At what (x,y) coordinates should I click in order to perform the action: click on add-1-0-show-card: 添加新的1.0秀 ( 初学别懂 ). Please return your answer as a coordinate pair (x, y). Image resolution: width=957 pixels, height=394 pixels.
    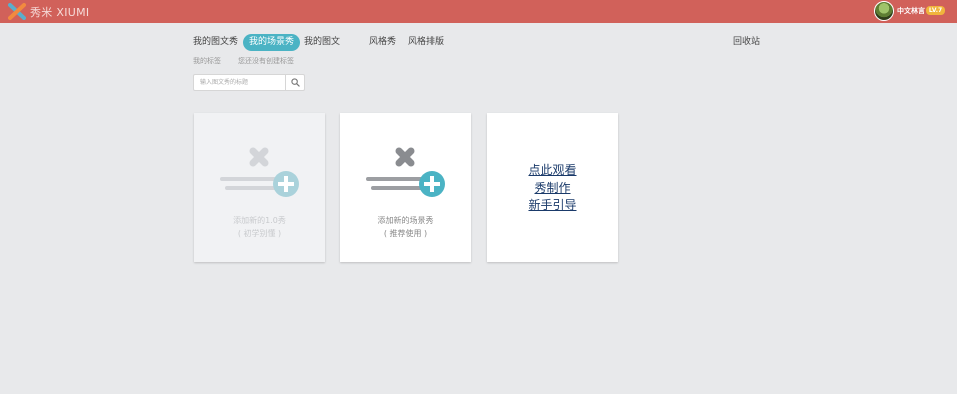
    Looking at the image, I should click on (259, 187).